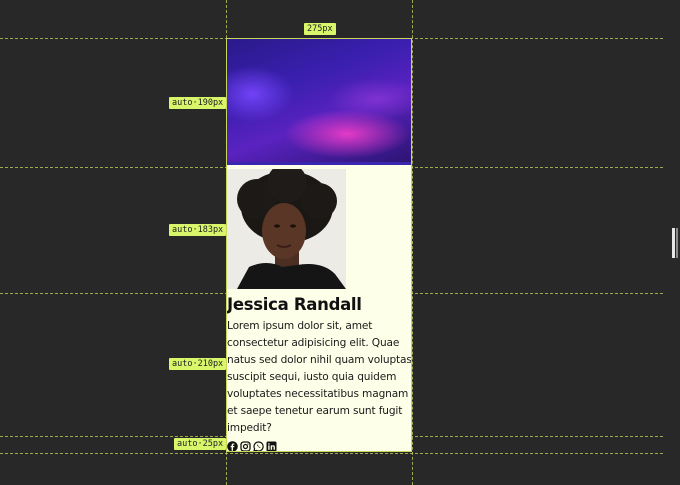 The image size is (680, 485). I want to click on row-height-tag-1: auto·190px, so click(198, 103).